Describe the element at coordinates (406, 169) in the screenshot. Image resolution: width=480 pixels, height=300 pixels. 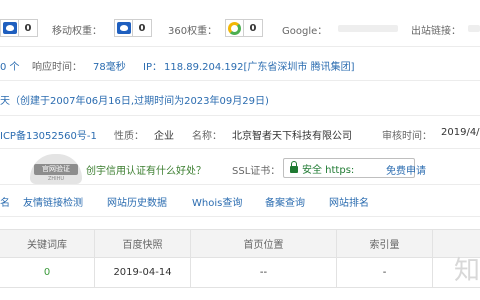
I see `free-apply-link: 免费申请` at that location.